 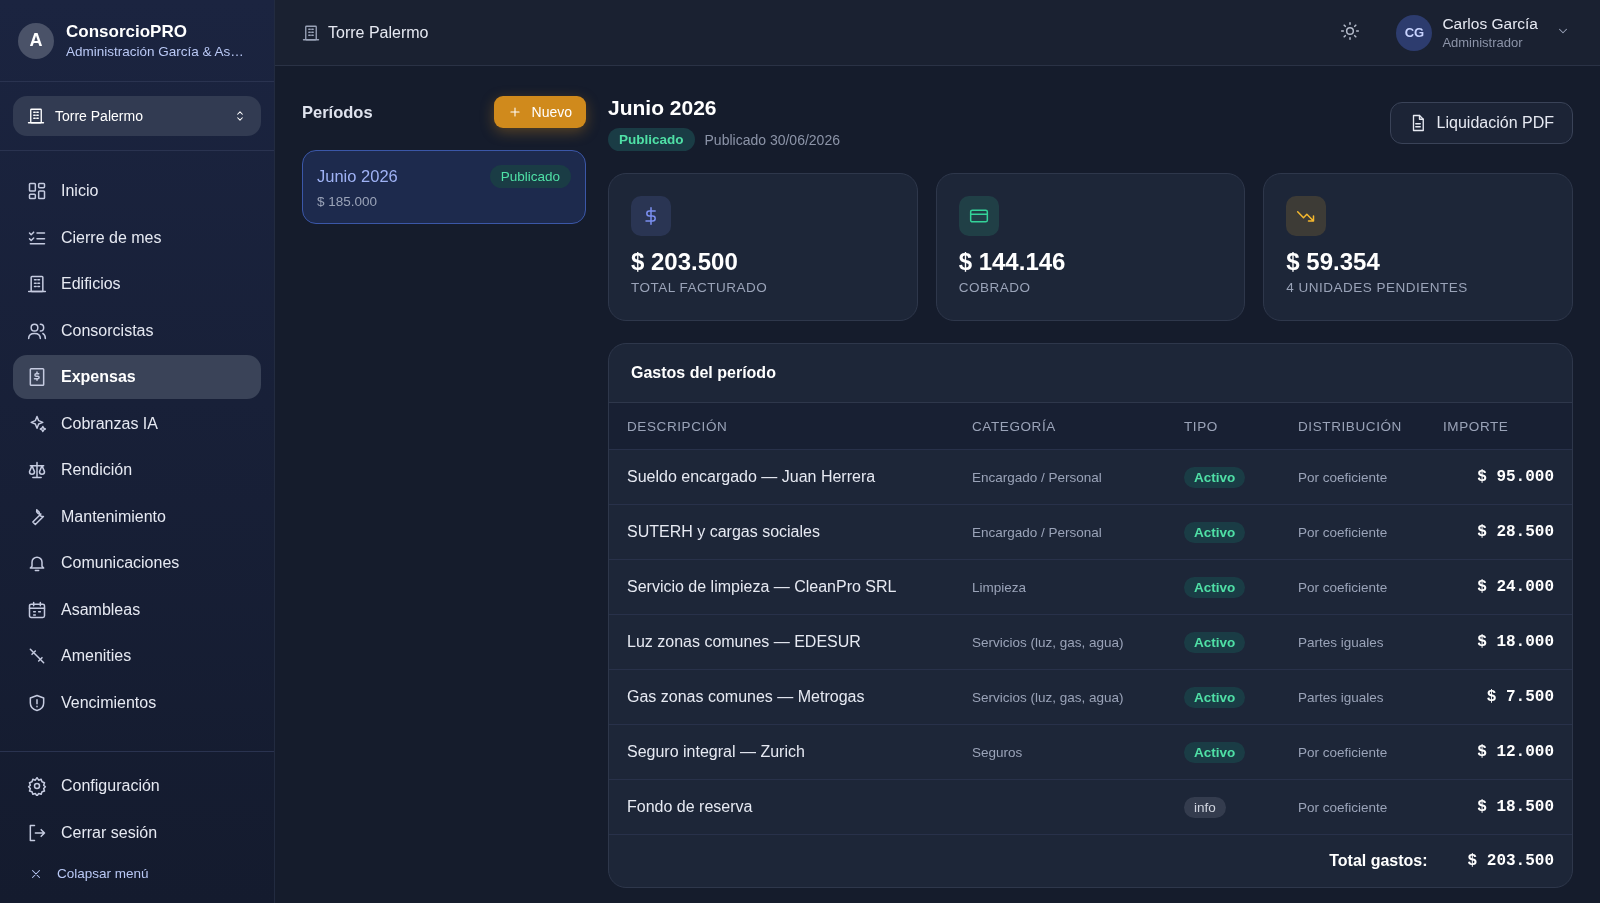 What do you see at coordinates (1483, 42) in the screenshot?
I see `user-role: Administrador` at bounding box center [1483, 42].